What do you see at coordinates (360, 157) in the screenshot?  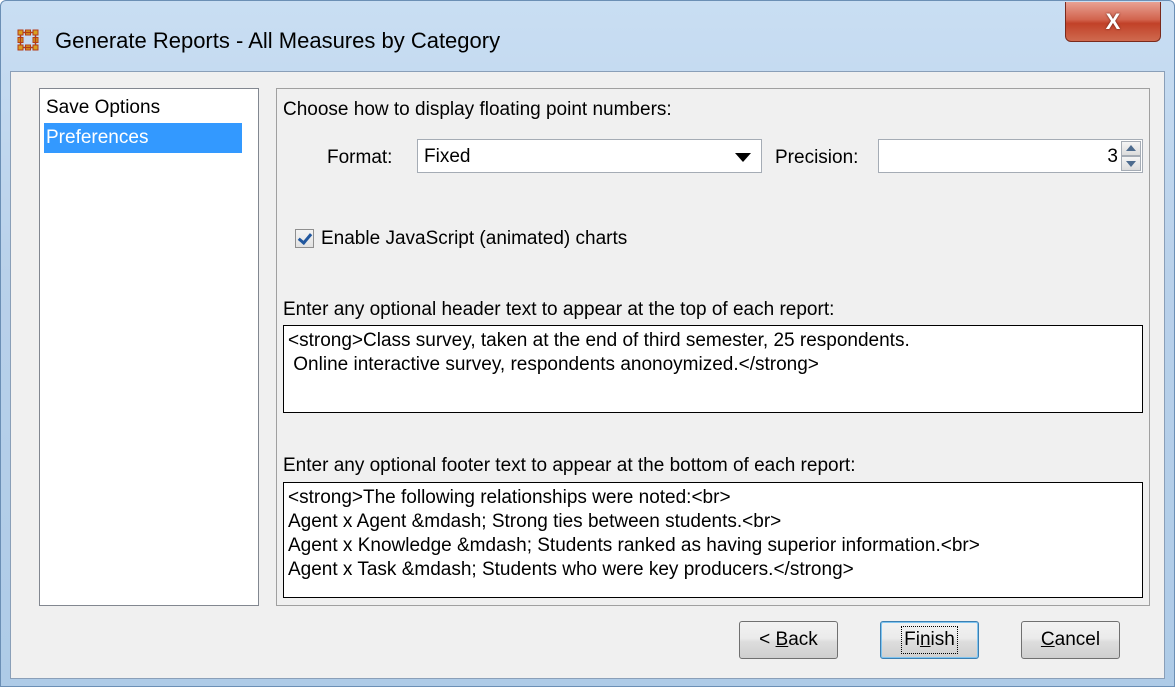 I see `format-label: Format:` at bounding box center [360, 157].